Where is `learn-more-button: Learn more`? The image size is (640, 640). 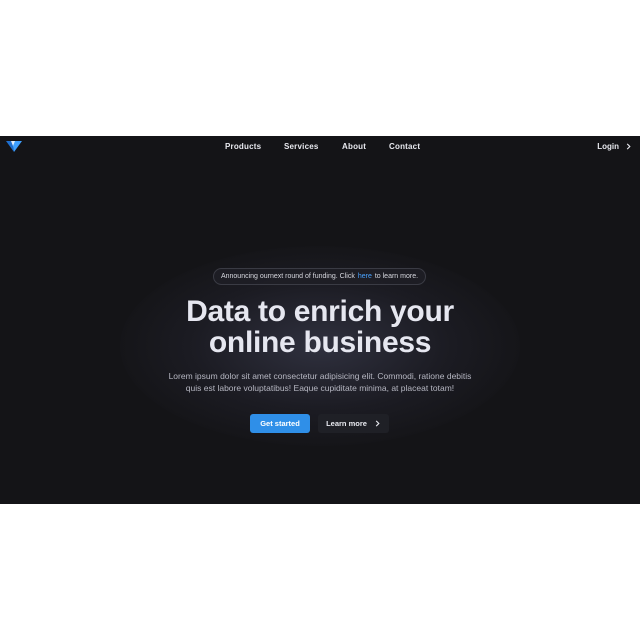 learn-more-button: Learn more is located at coordinates (353, 423).